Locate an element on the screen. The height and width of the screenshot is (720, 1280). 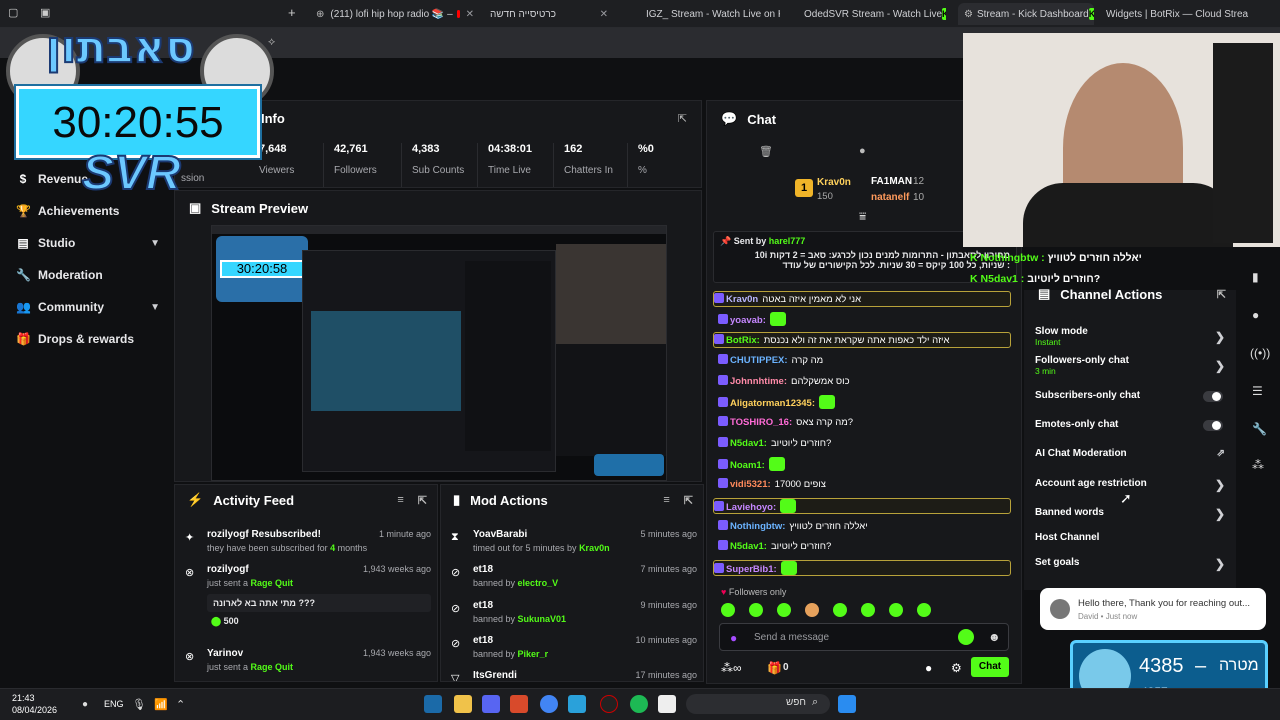
chat-username: Johnnhtime: is located at coordinates (758, 381).